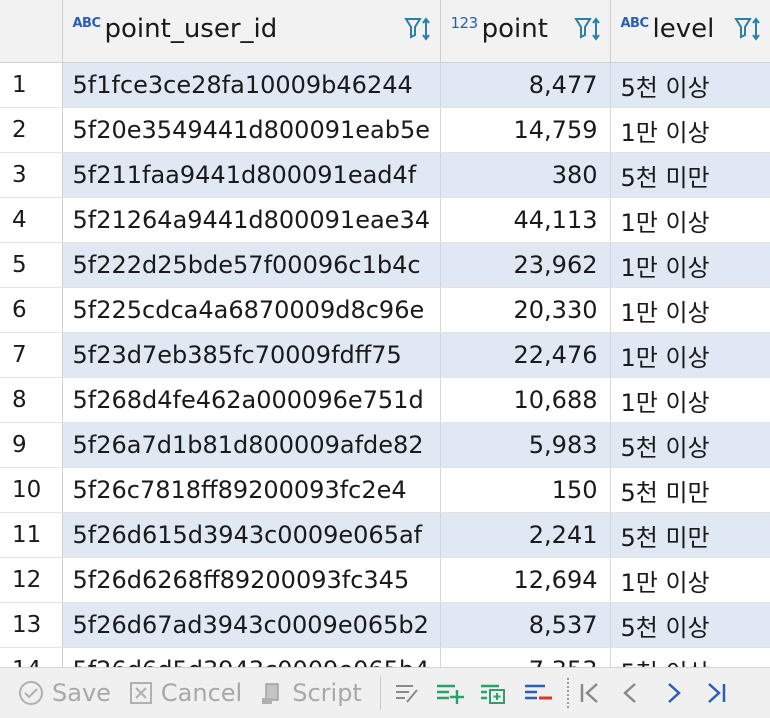 The width and height of the screenshot is (770, 718). I want to click on row-number: 11, so click(31, 535).